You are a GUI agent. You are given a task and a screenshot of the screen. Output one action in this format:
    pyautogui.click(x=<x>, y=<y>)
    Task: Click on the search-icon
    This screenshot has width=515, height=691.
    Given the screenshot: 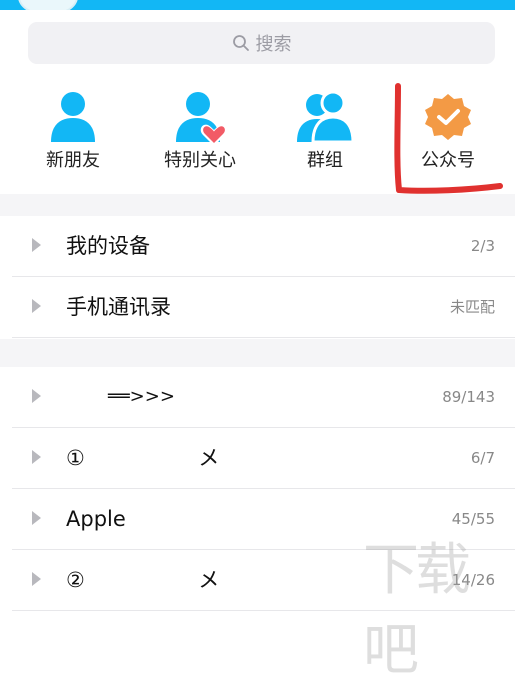 What is the action you would take?
    pyautogui.click(x=240, y=43)
    